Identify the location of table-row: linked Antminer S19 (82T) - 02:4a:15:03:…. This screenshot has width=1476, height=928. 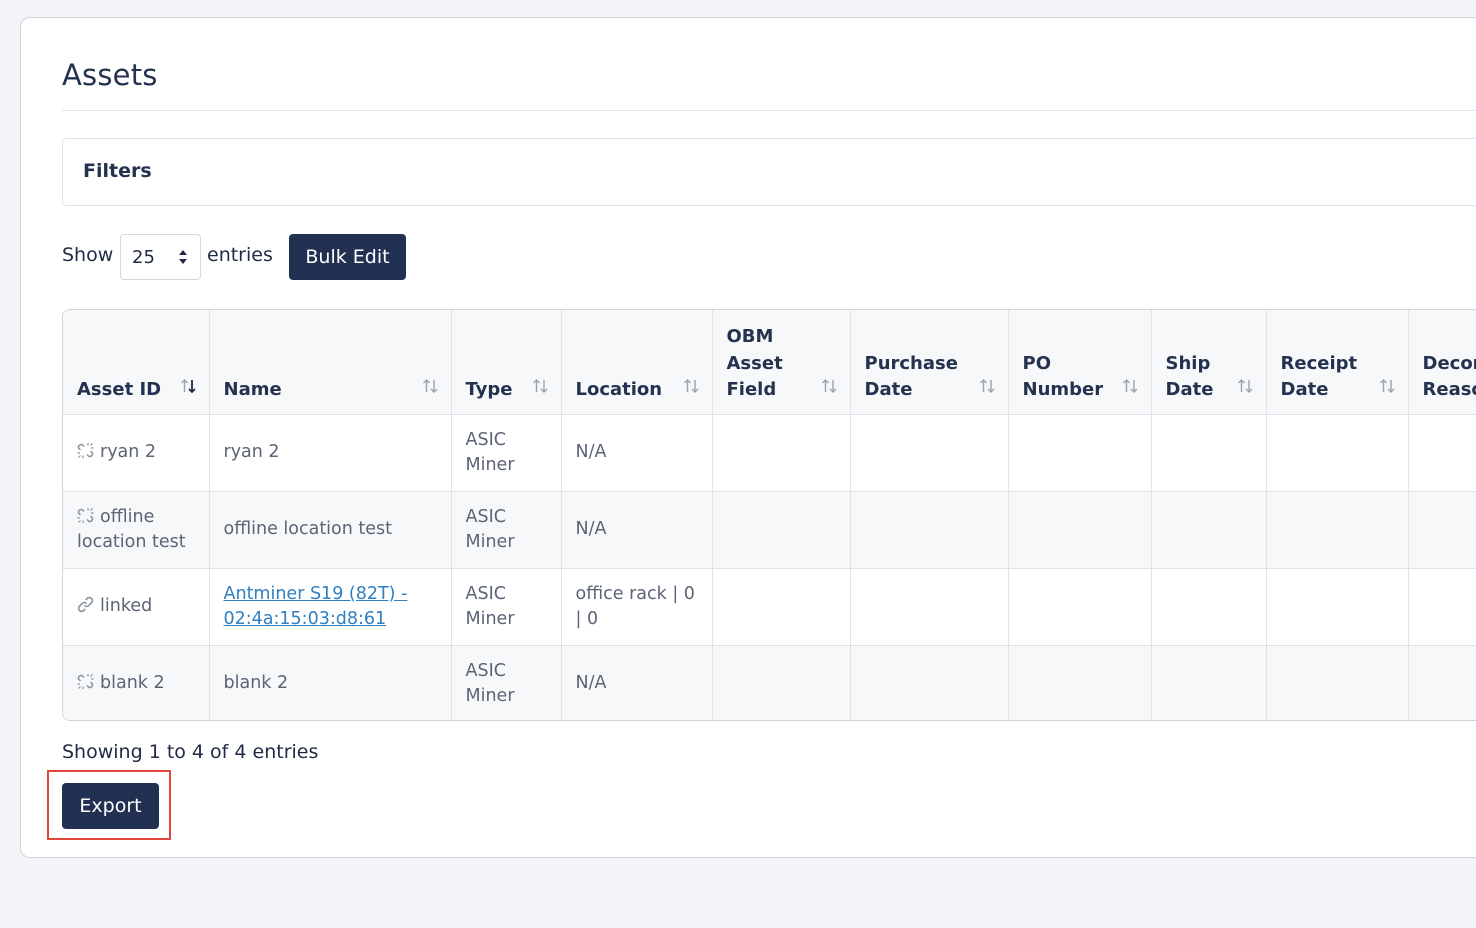
(769, 607).